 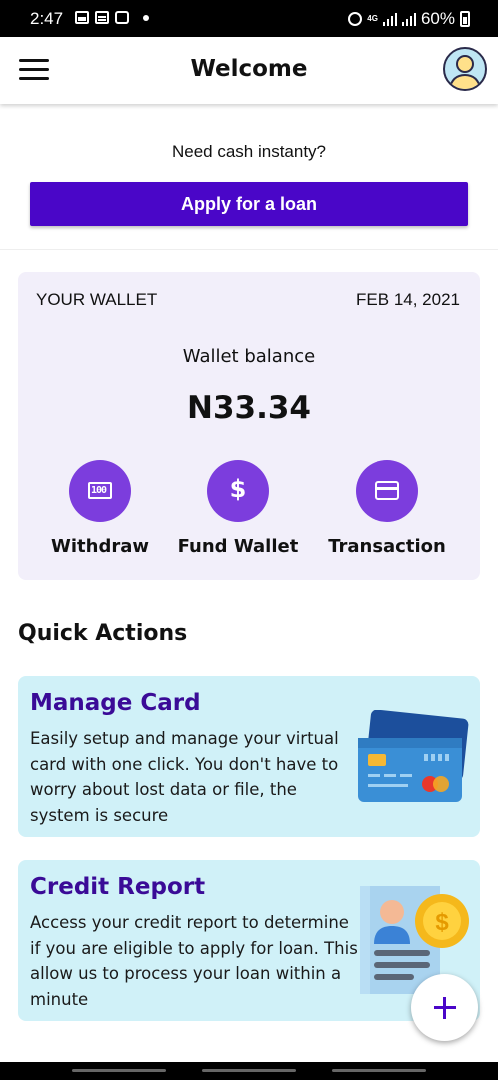 I want to click on withdraw-button, so click(x=100, y=491).